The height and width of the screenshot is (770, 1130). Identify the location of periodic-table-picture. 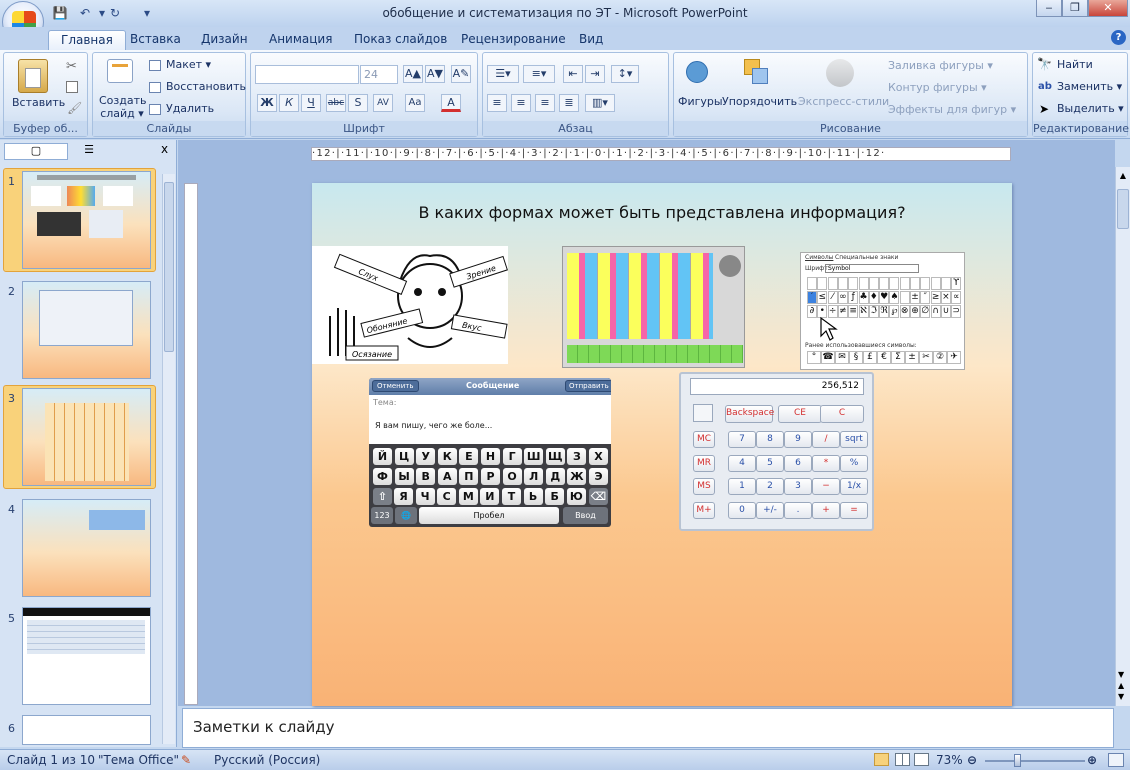
(653, 307).